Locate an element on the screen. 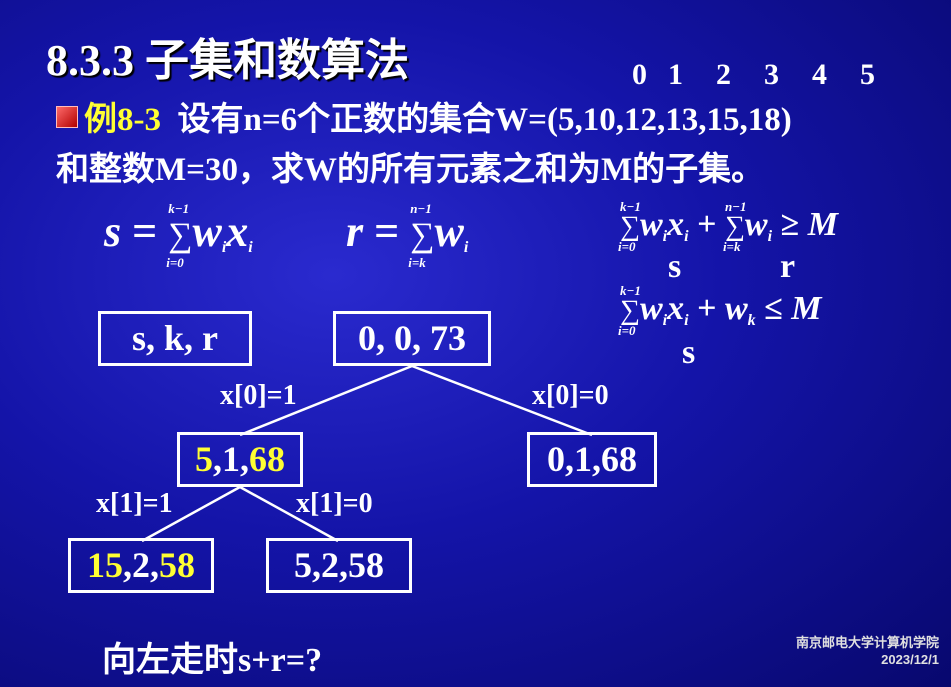  node-5-2-58: 5,2,58 is located at coordinates (339, 565).